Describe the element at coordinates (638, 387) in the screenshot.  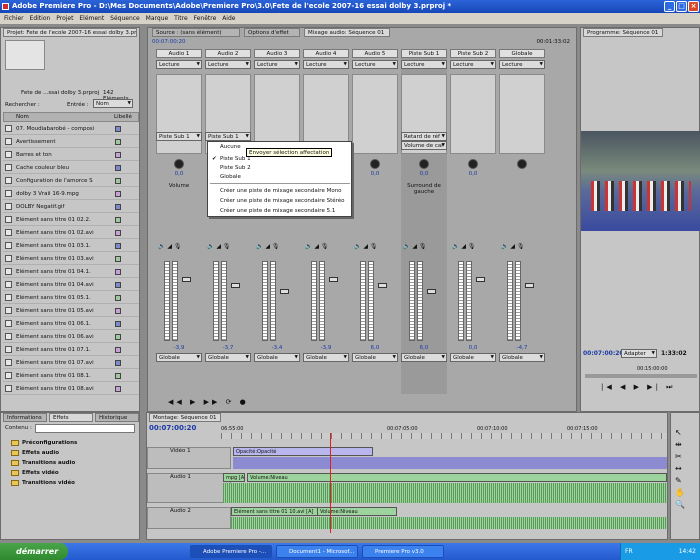
I see `monitor-transport: |◀ ◀ ▶ ▶| ⏭` at that location.